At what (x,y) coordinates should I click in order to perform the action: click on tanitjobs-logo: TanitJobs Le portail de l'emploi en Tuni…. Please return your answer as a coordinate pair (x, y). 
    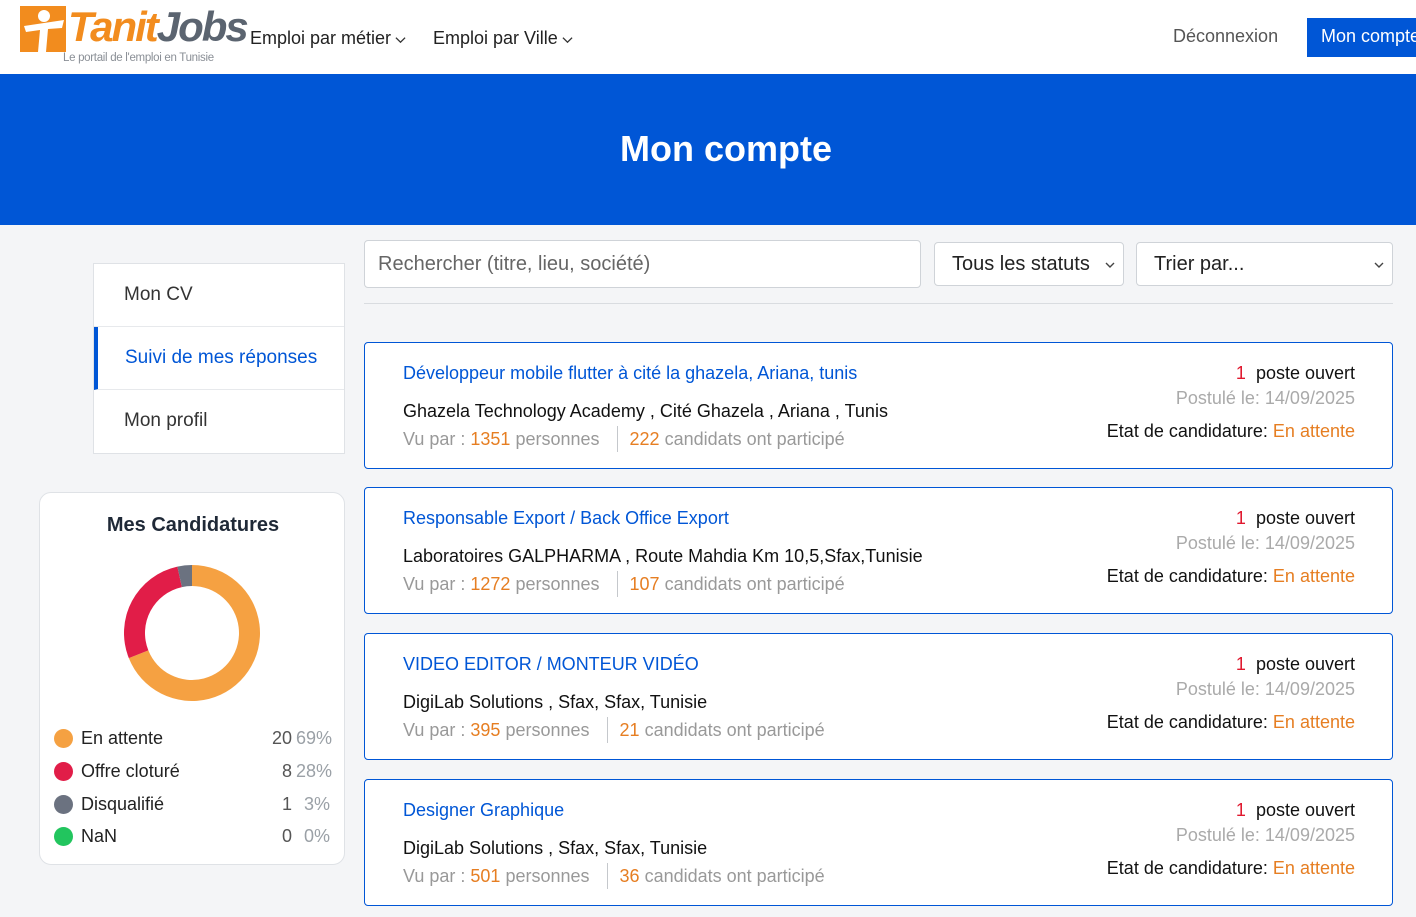
    Looking at the image, I should click on (133, 36).